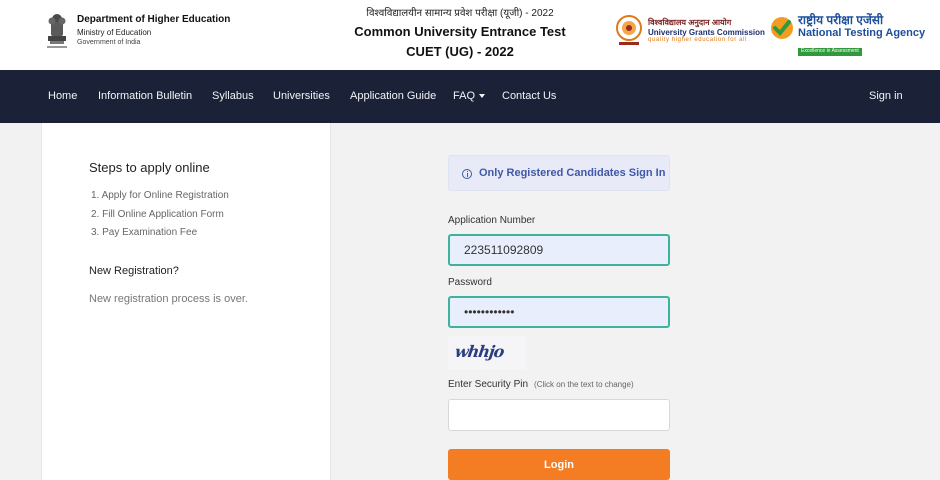 This screenshot has height=480, width=940. I want to click on application-number-input, so click(559, 250).